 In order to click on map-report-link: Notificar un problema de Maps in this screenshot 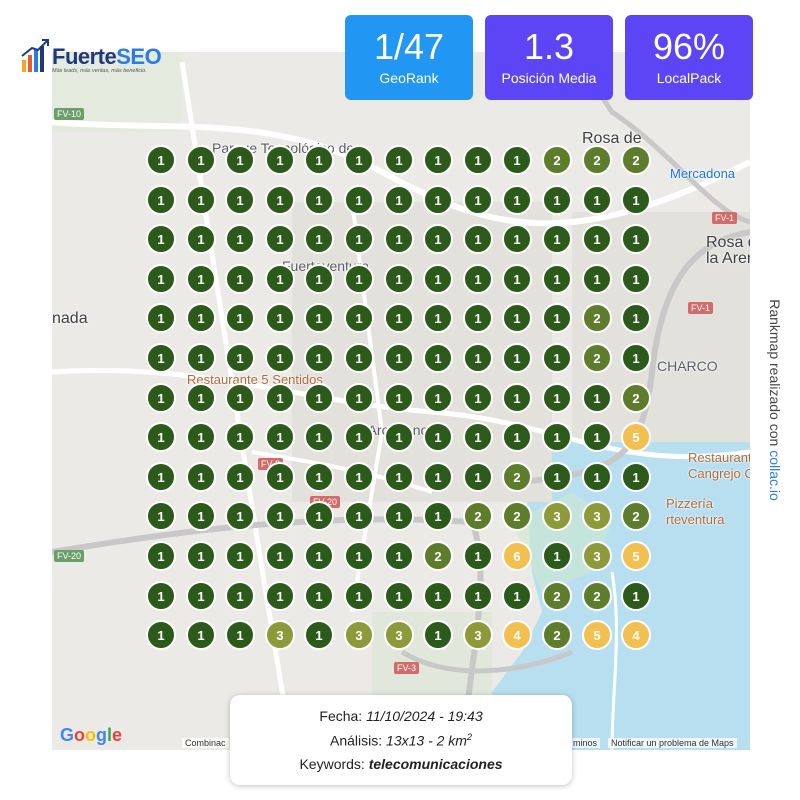, I will do `click(672, 743)`.